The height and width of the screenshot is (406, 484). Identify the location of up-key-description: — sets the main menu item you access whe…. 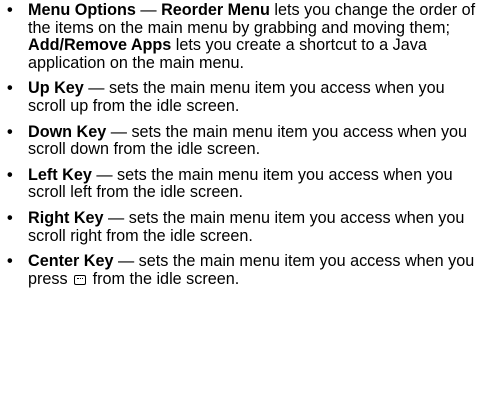
(236, 97).